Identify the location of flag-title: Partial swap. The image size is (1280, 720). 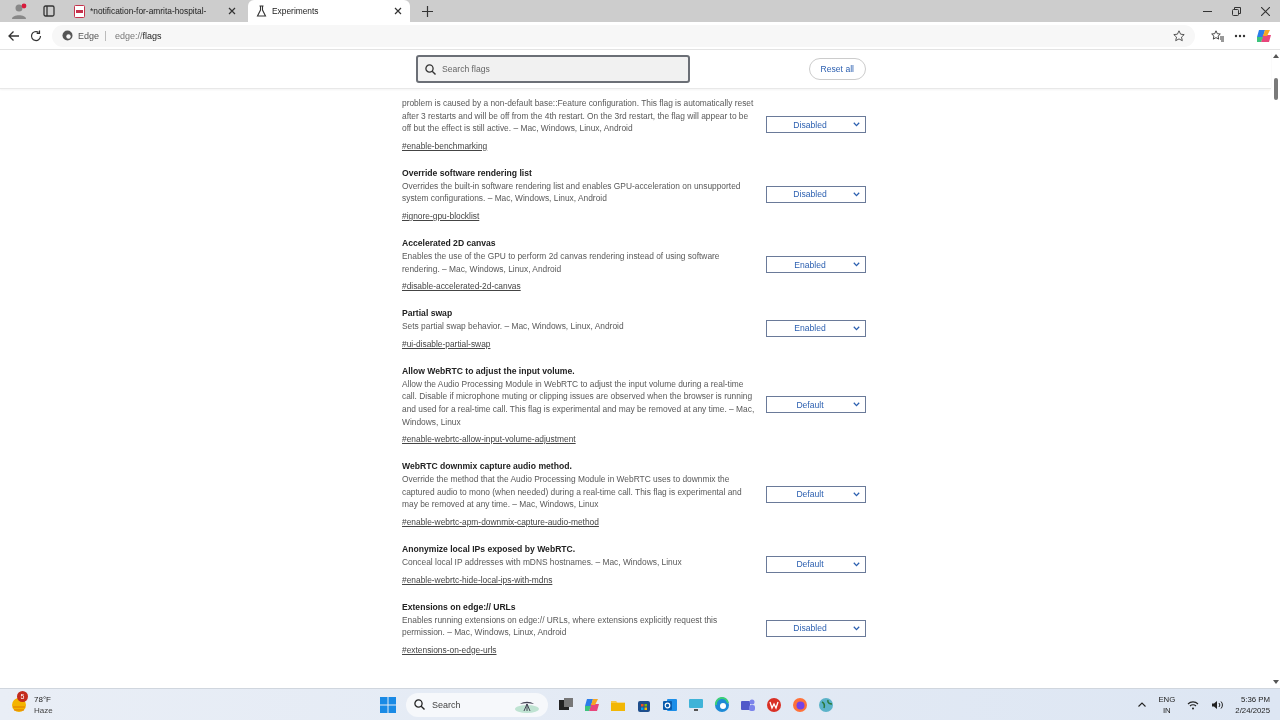
(428, 314).